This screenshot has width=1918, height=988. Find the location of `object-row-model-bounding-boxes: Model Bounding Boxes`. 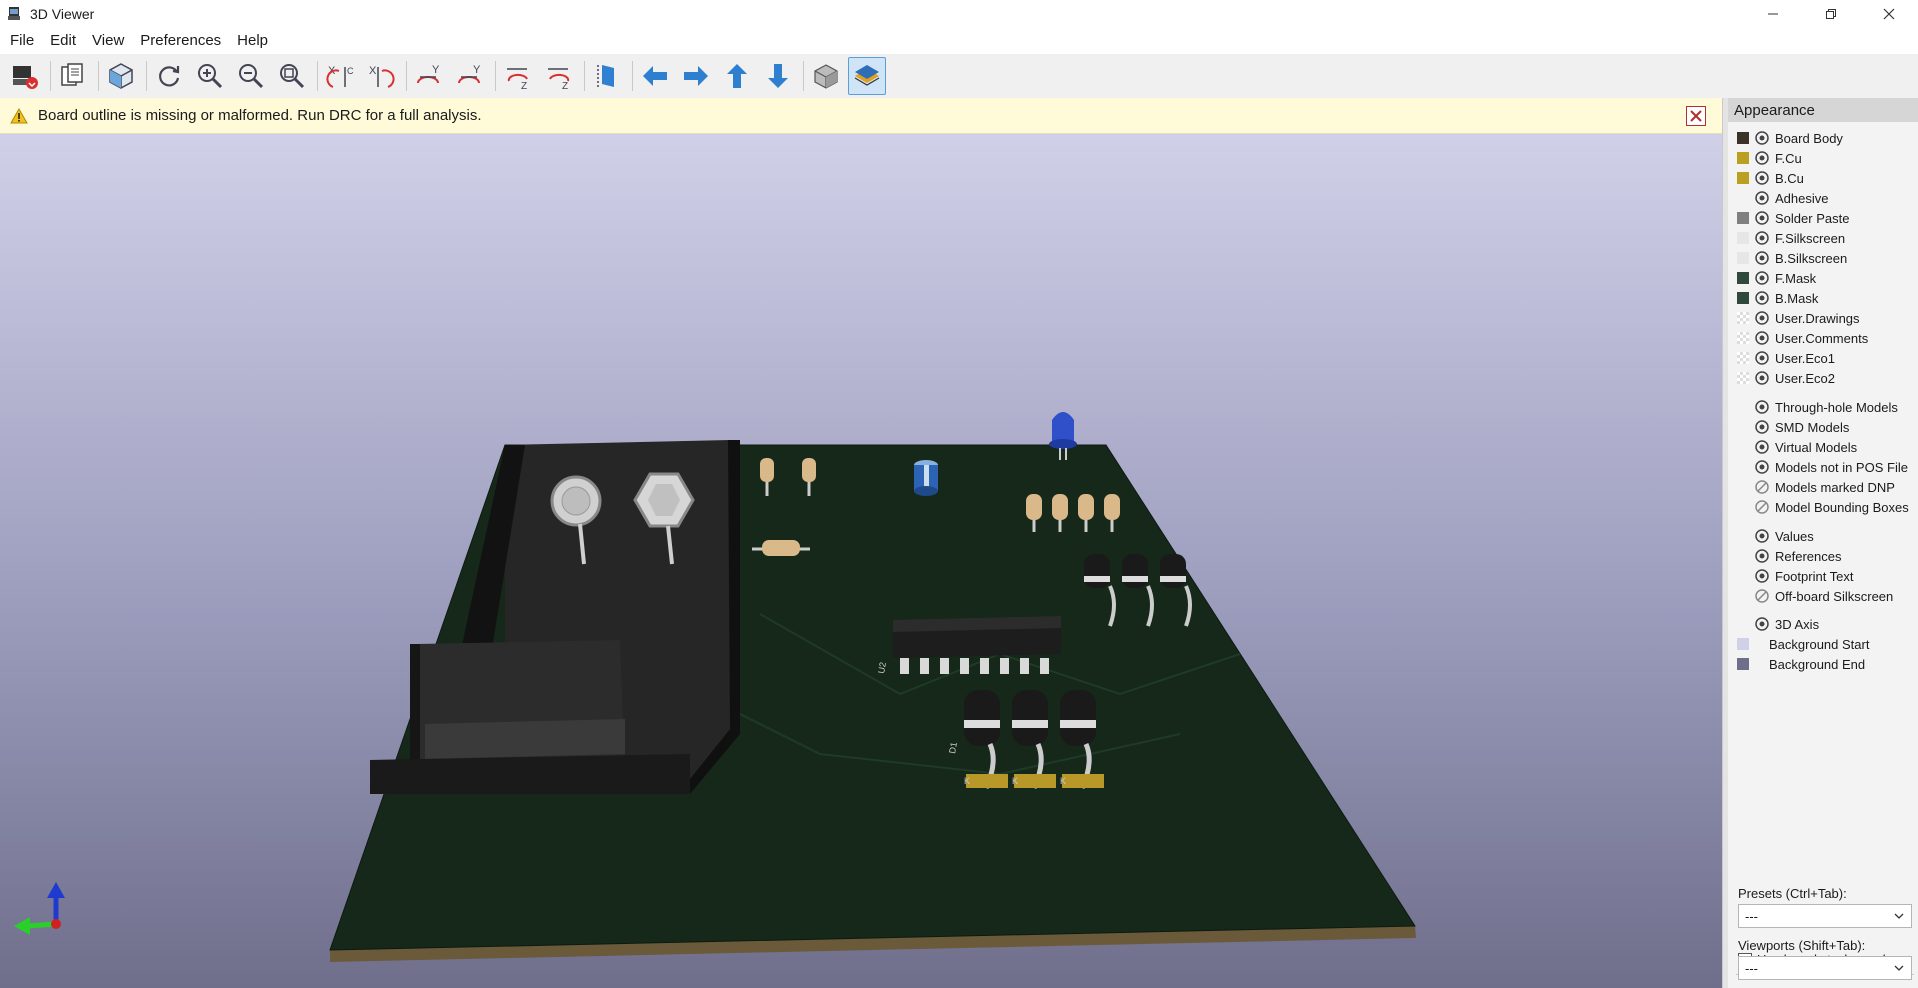

object-row-model-bounding-boxes: Model Bounding Boxes is located at coordinates (1823, 507).